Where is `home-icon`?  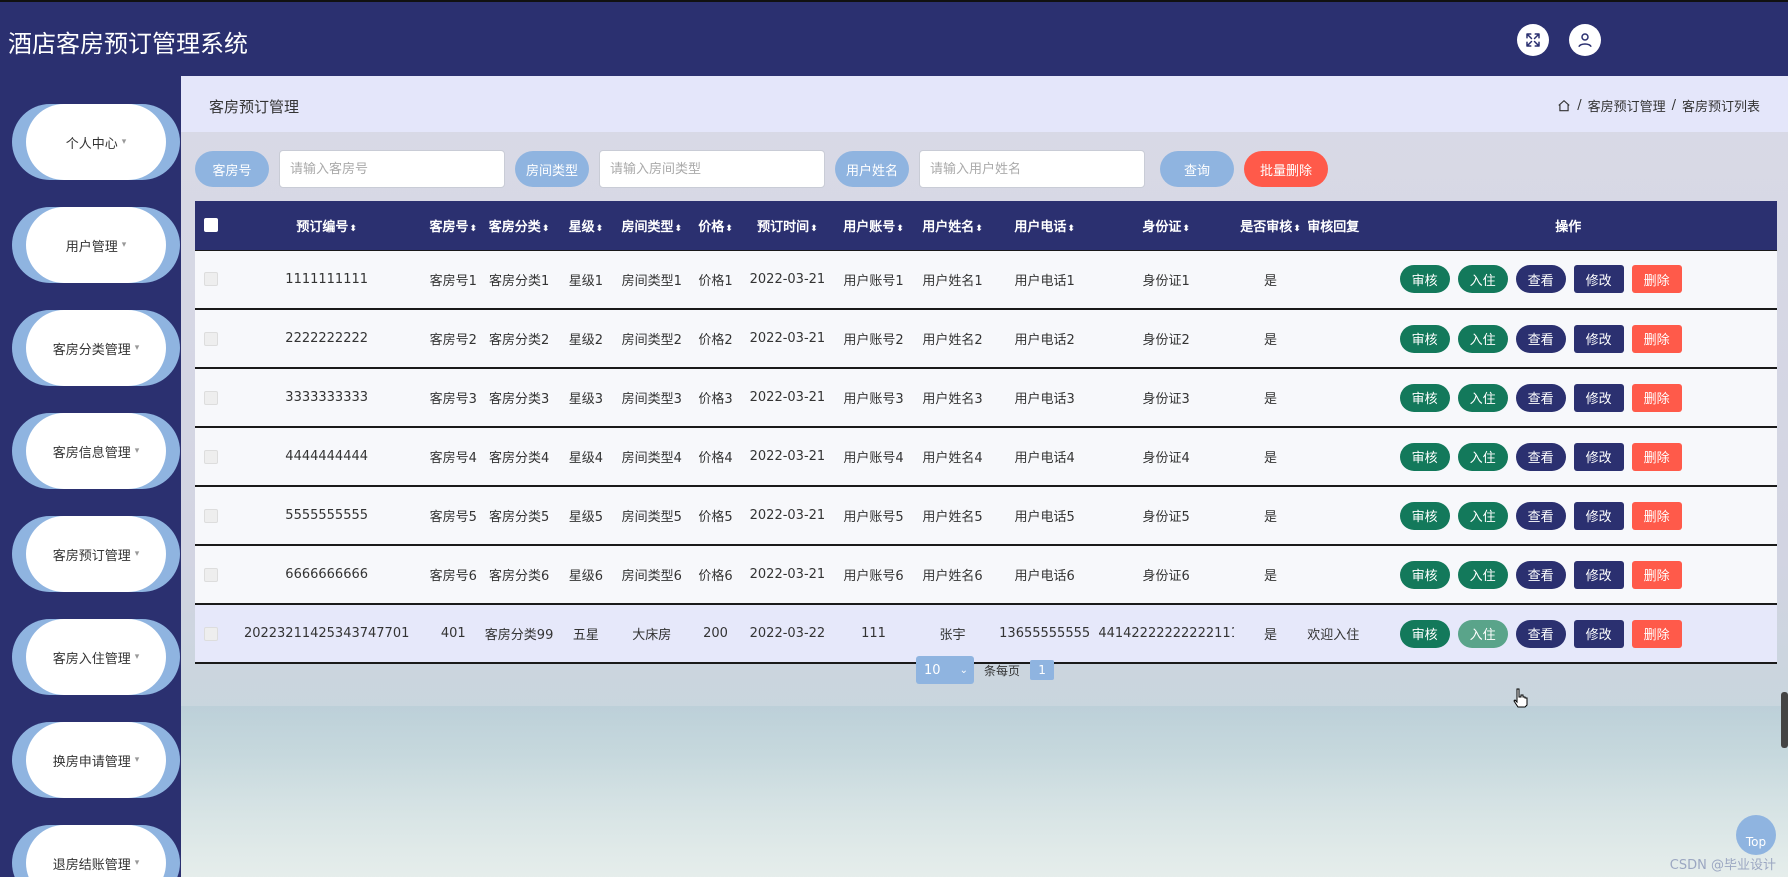
home-icon is located at coordinates (1564, 106).